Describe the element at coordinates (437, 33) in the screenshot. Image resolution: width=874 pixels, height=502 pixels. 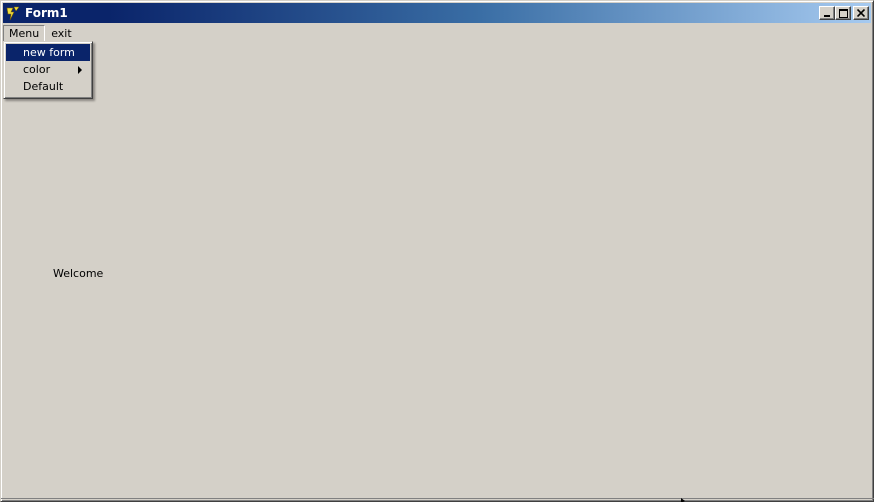
I see `menu-bar: Menu exit` at that location.